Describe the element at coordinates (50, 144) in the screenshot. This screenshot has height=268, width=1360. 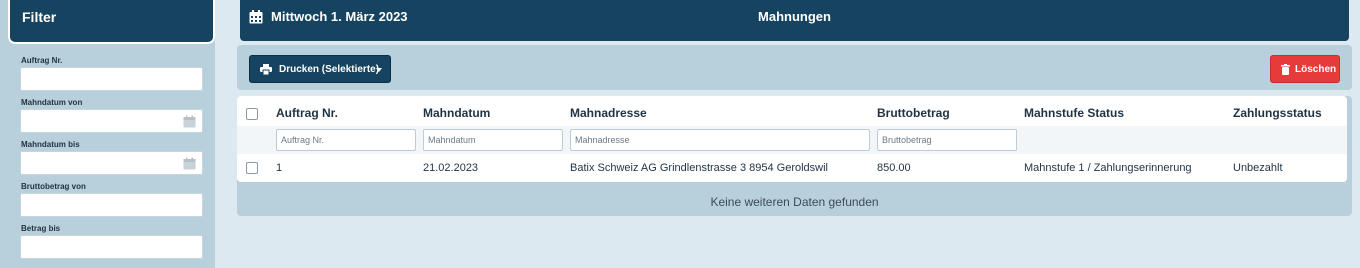
I see `mahndatum-bis-label: Mahndatum bis` at that location.